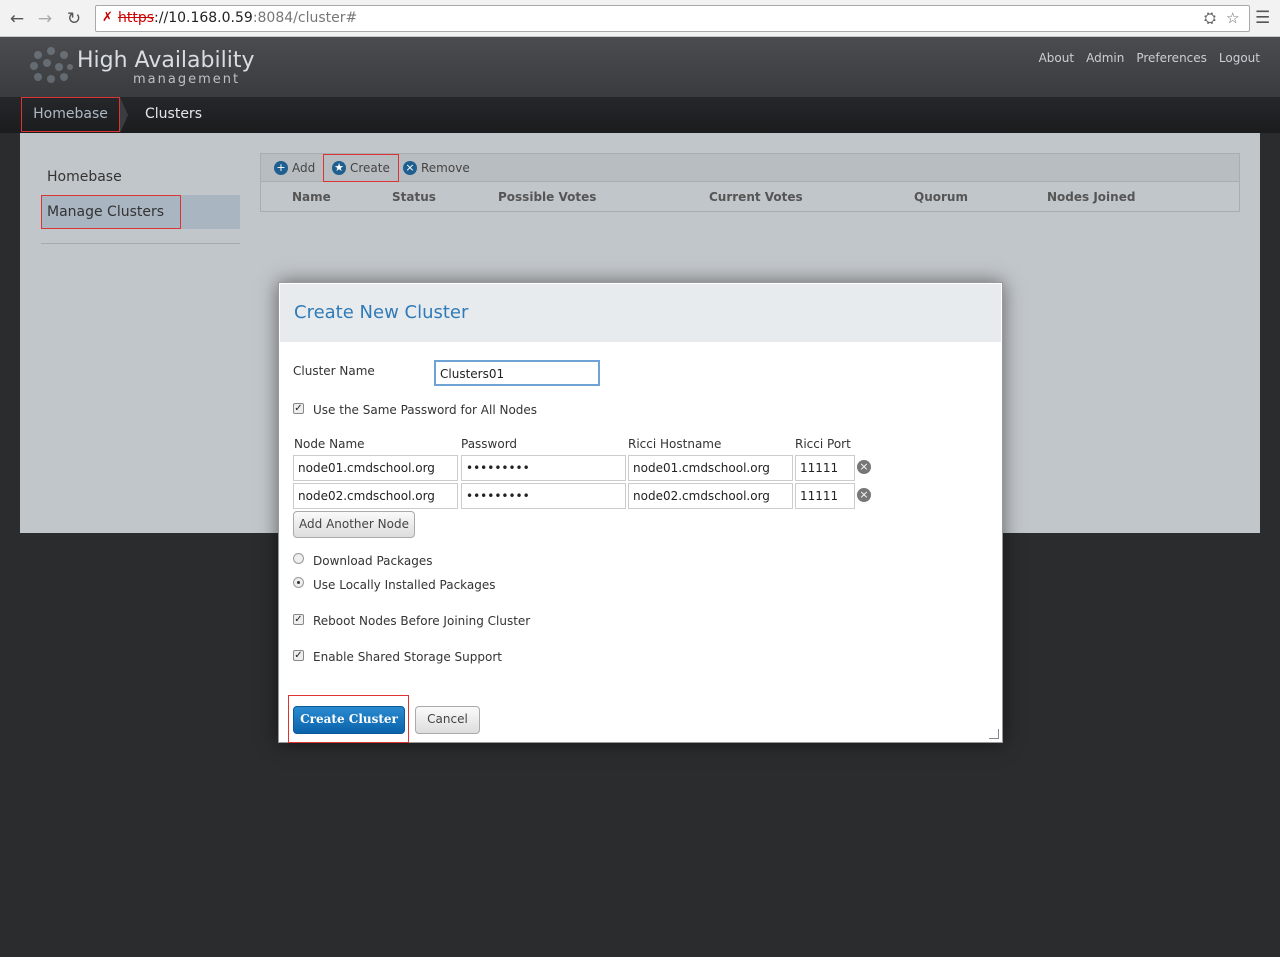 The width and height of the screenshot is (1280, 957). Describe the element at coordinates (334, 371) in the screenshot. I see `cluster-name-label: Cluster Name` at that location.